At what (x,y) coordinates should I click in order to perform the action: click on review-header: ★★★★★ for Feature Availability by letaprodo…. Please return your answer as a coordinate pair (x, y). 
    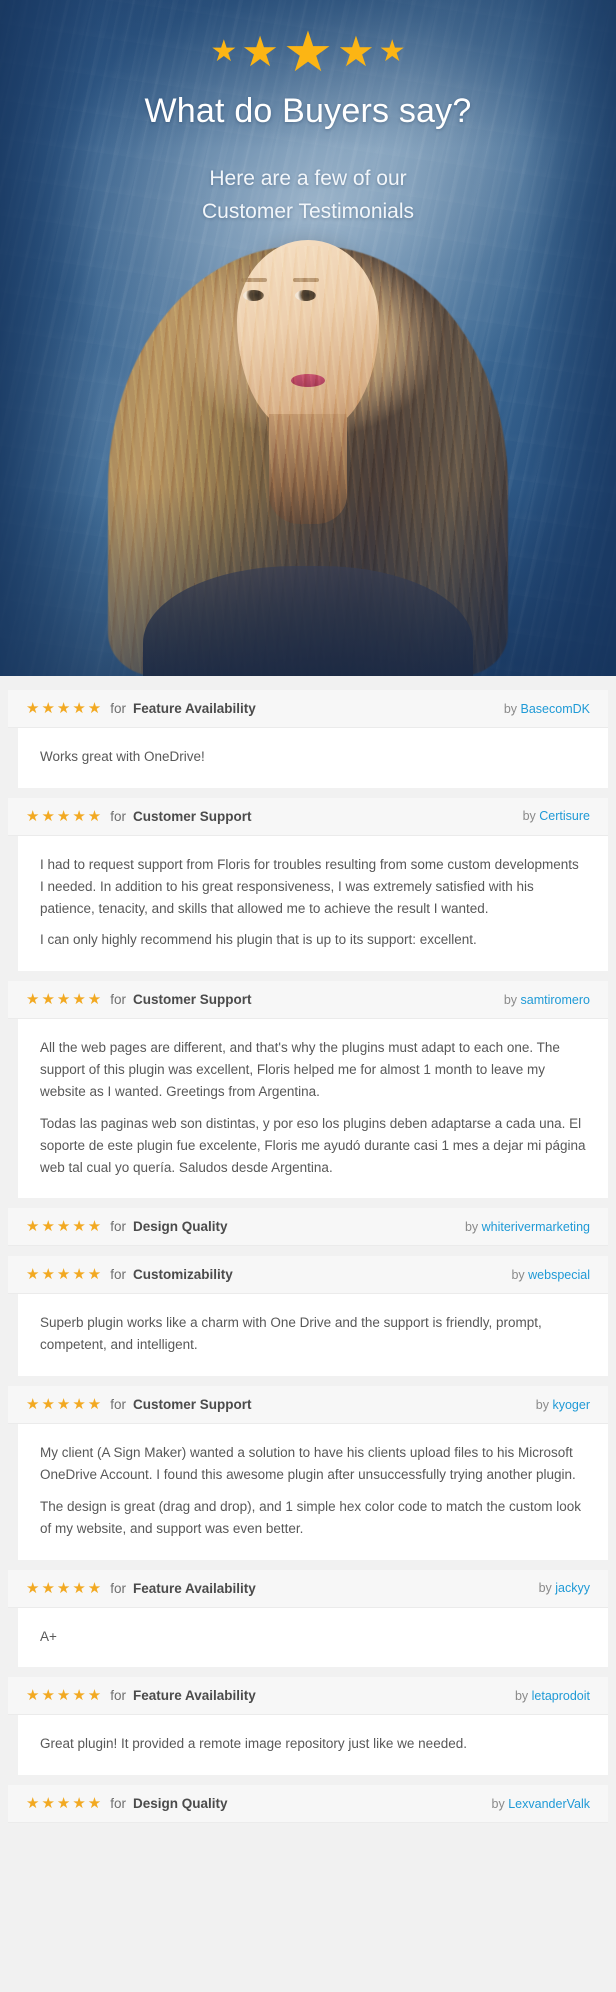
    Looking at the image, I should click on (308, 1696).